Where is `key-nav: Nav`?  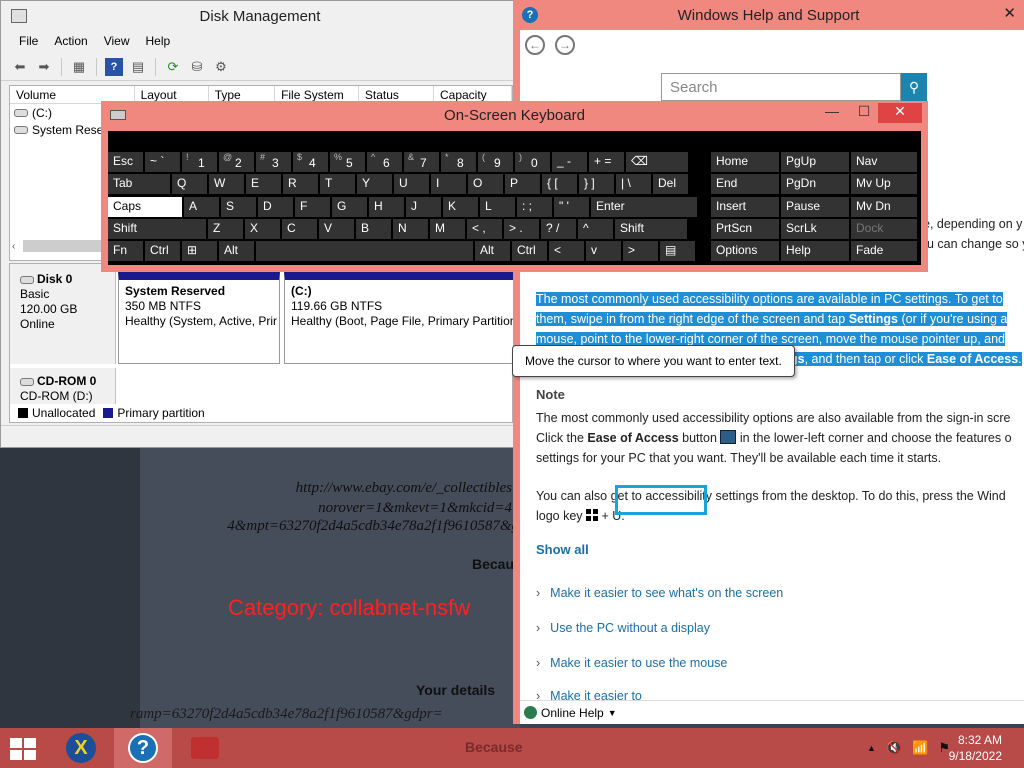 key-nav: Nav is located at coordinates (884, 162).